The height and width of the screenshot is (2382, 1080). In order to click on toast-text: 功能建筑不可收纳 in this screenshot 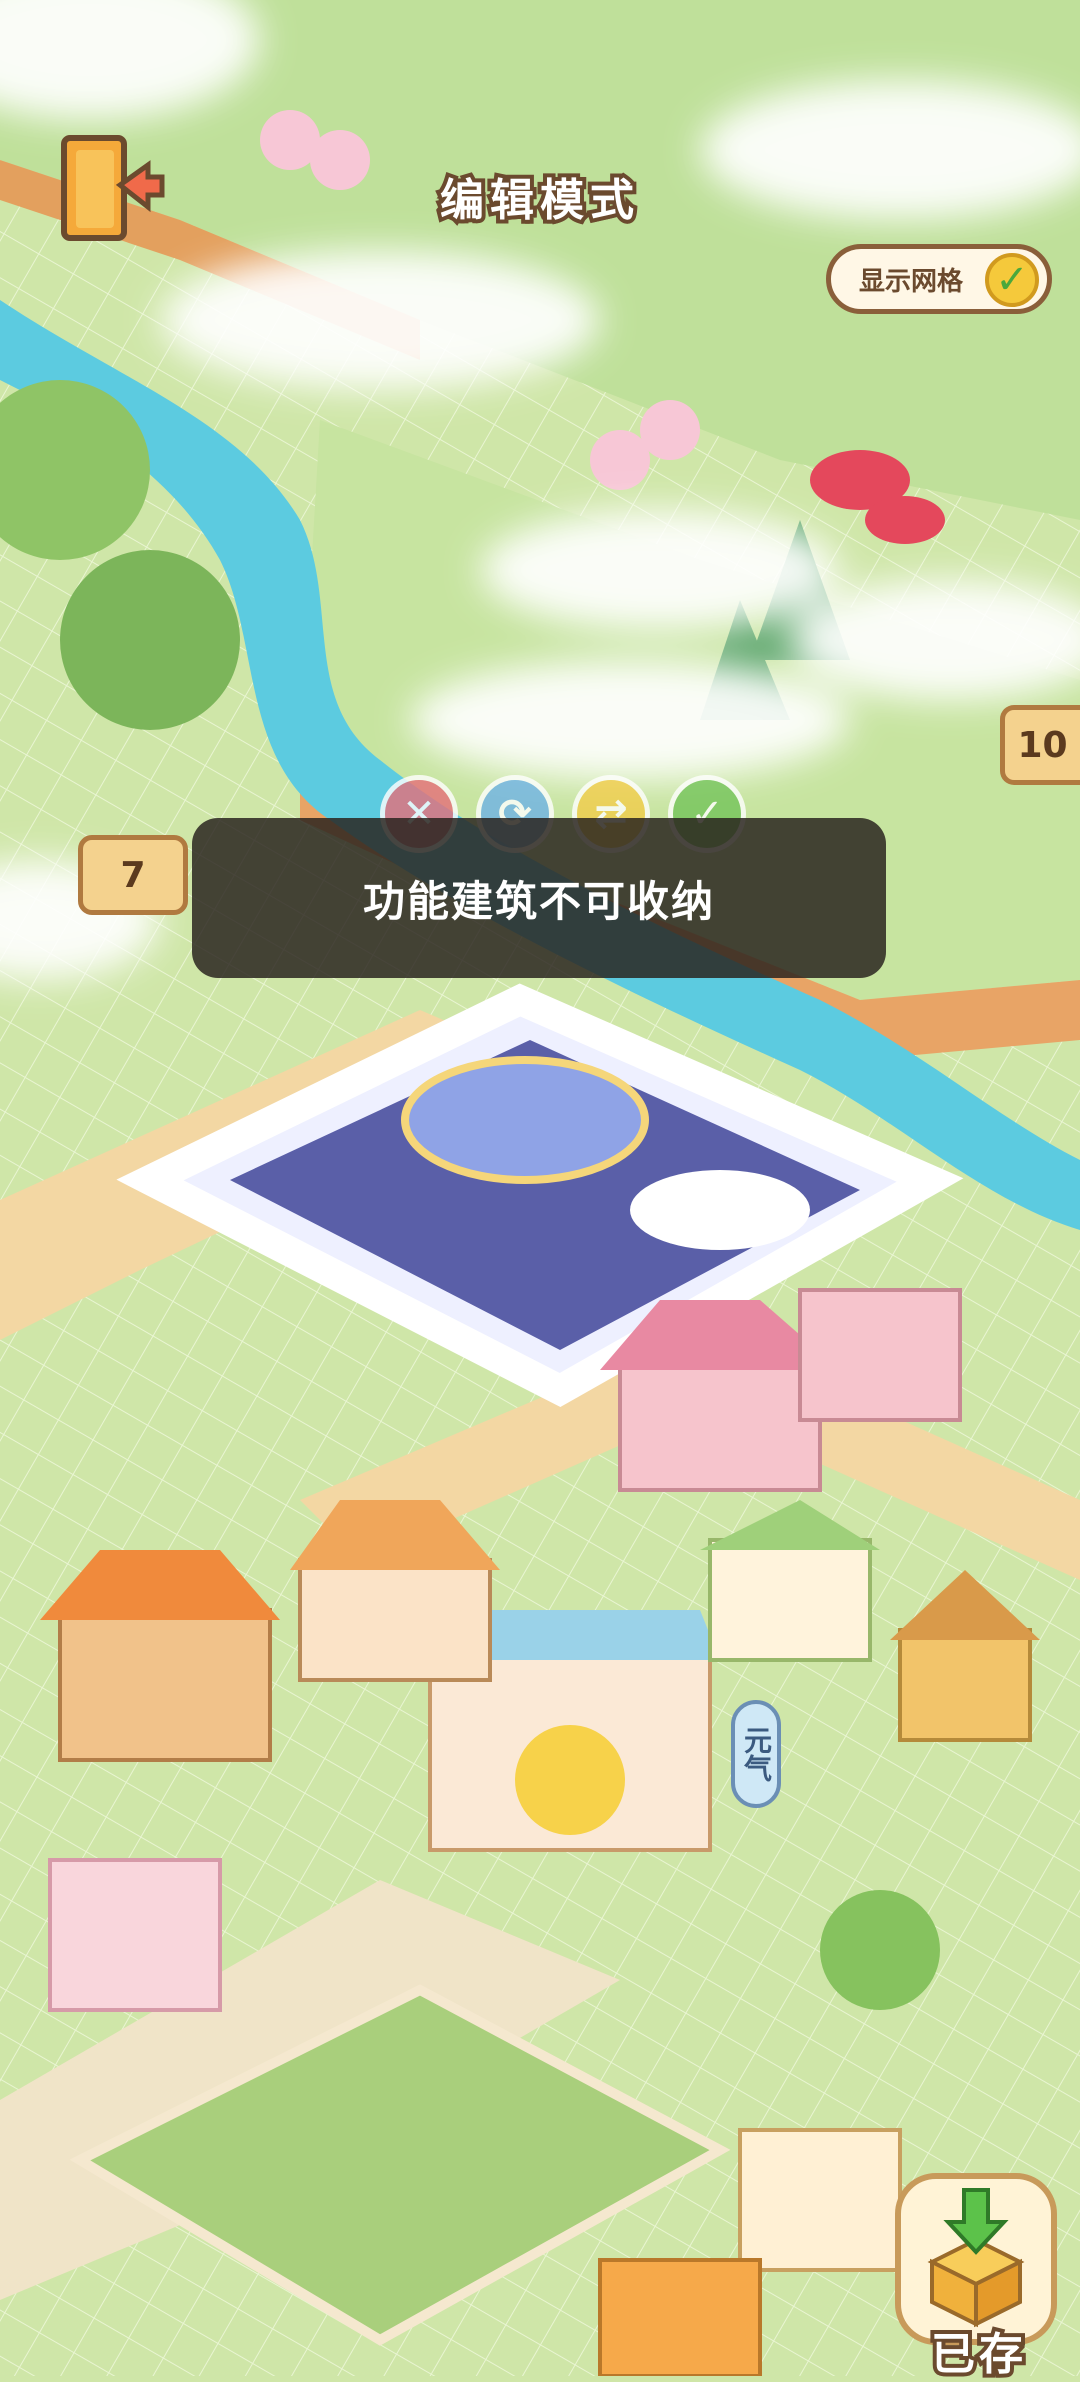, I will do `click(538, 901)`.